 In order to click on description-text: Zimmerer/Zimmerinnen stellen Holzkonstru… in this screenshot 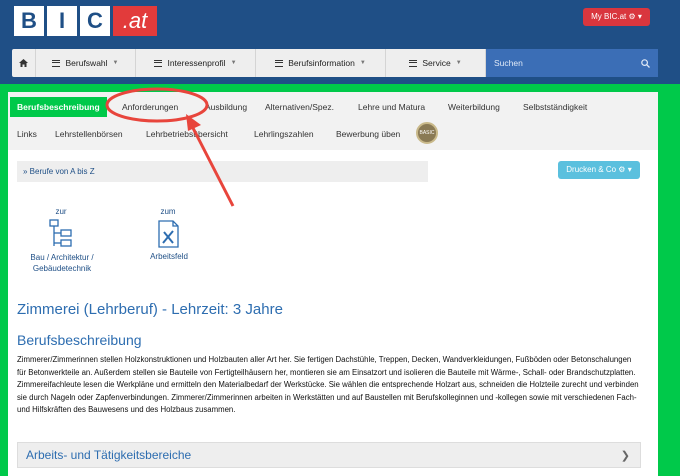, I will do `click(328, 384)`.